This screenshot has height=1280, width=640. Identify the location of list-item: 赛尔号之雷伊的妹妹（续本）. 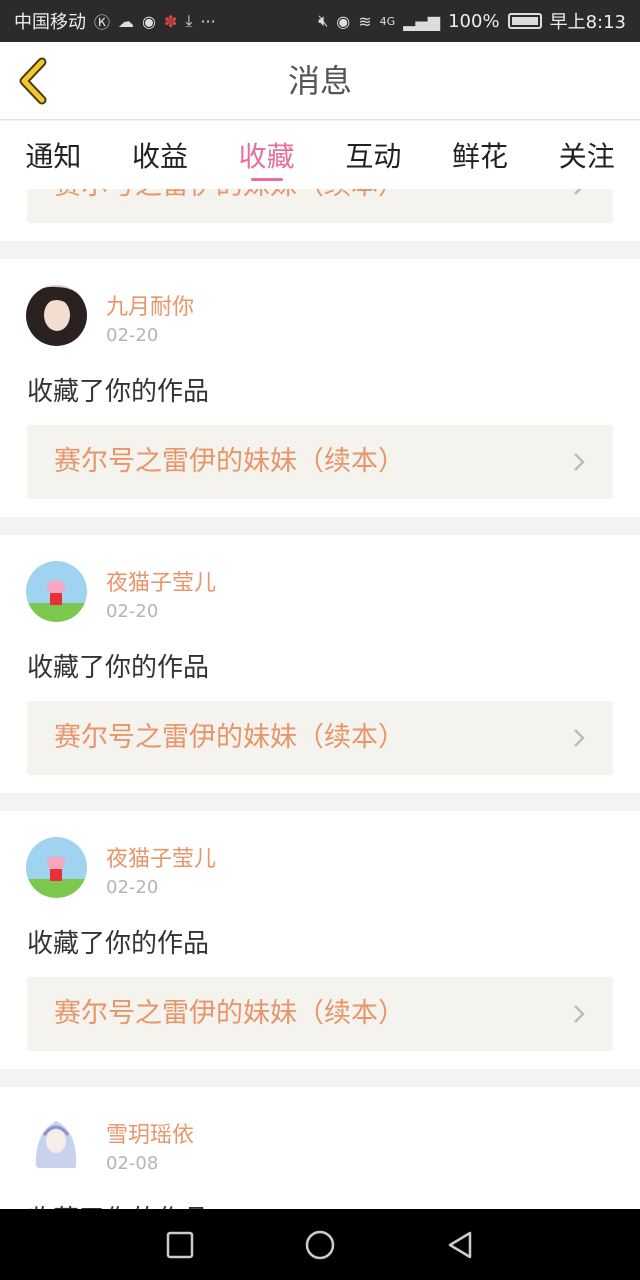
(320, 215).